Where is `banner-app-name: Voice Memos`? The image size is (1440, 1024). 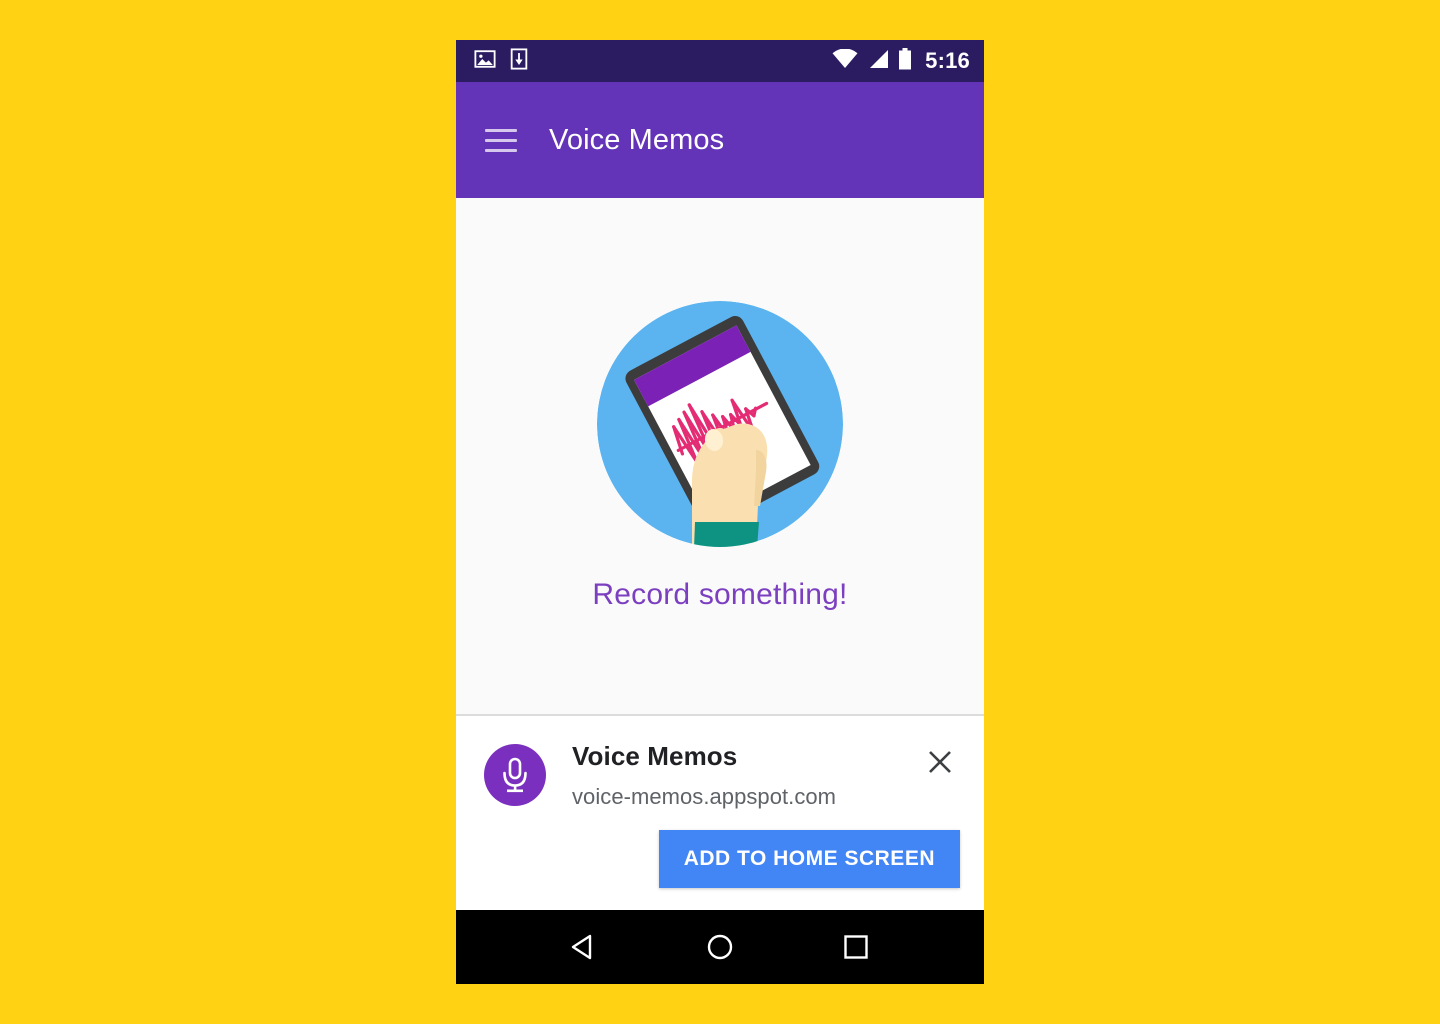 banner-app-name: Voice Memos is located at coordinates (655, 756).